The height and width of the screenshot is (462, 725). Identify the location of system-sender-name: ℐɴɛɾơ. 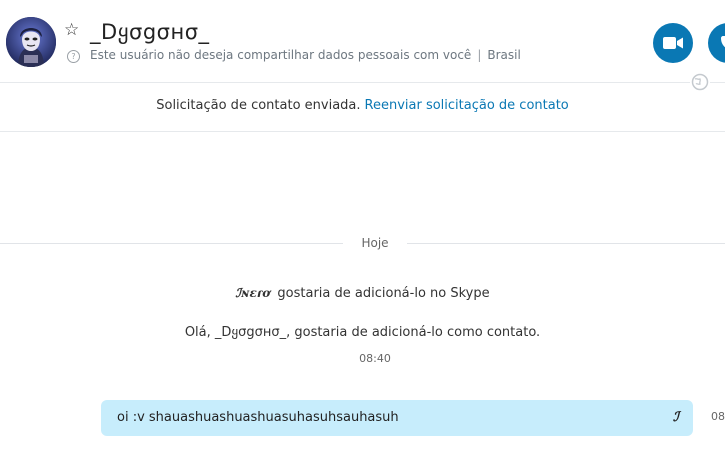
(253, 293).